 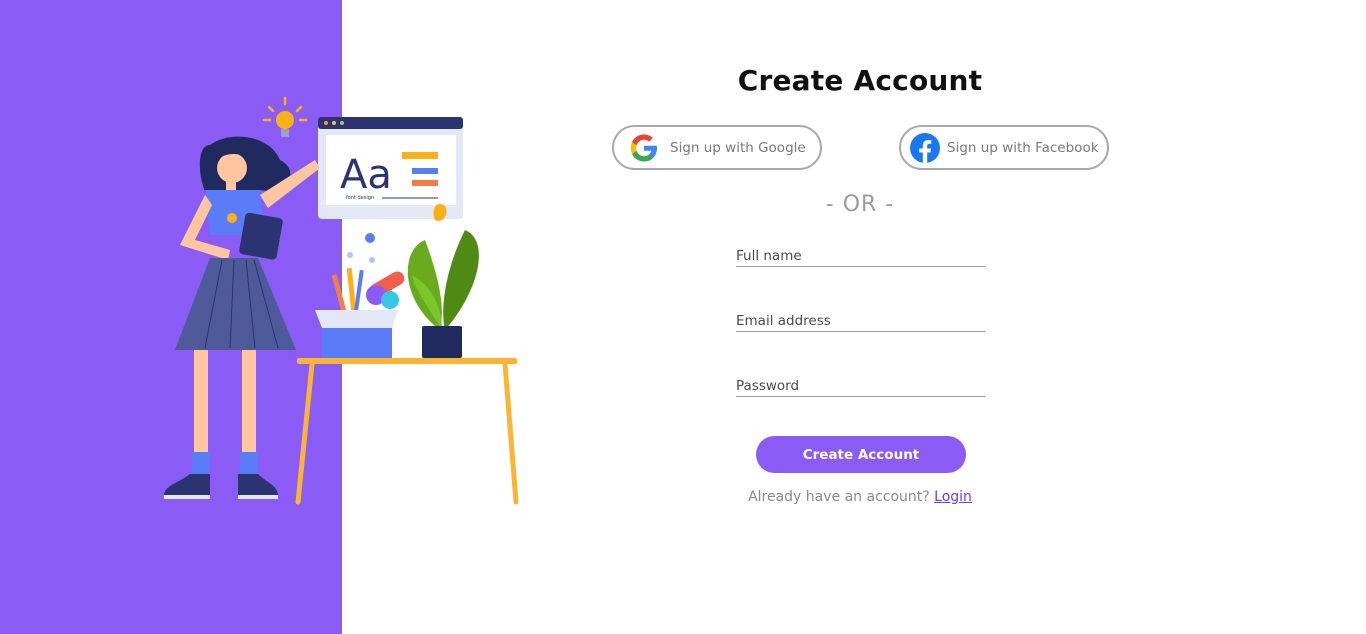 I want to click on font-caption: font design, so click(x=360, y=198).